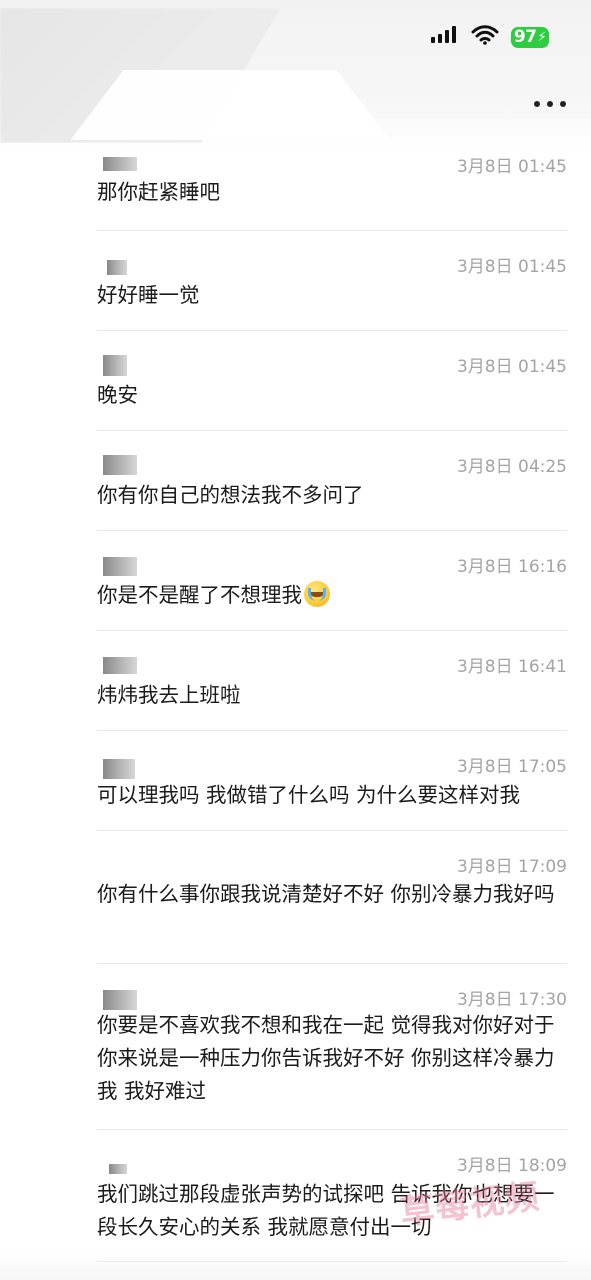 Image resolution: width=591 pixels, height=1280 pixels. Describe the element at coordinates (511, 467) in the screenshot. I see `message-time: 3月8日 04:25` at that location.